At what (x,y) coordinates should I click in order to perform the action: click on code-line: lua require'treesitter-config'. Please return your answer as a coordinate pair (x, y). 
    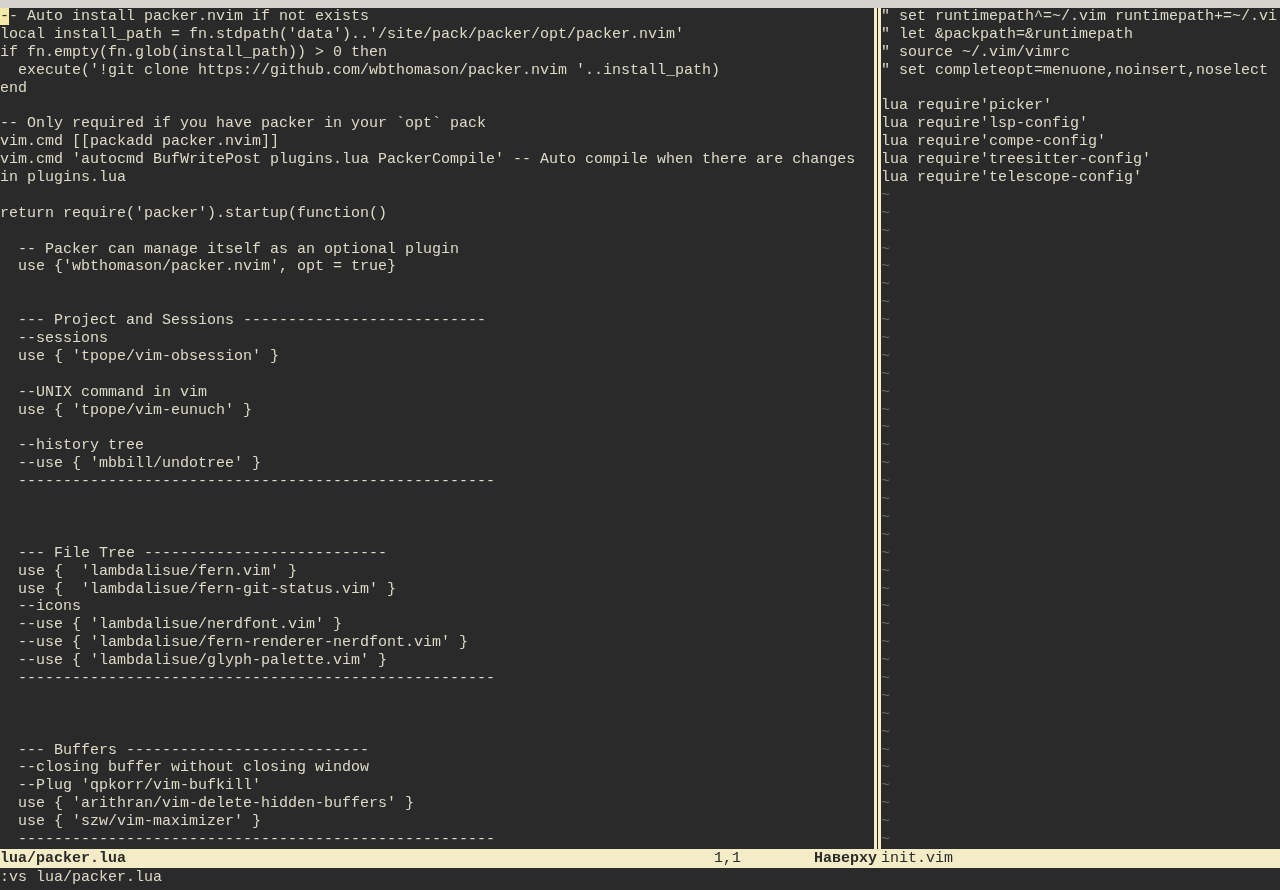
    Looking at the image, I should click on (1016, 160).